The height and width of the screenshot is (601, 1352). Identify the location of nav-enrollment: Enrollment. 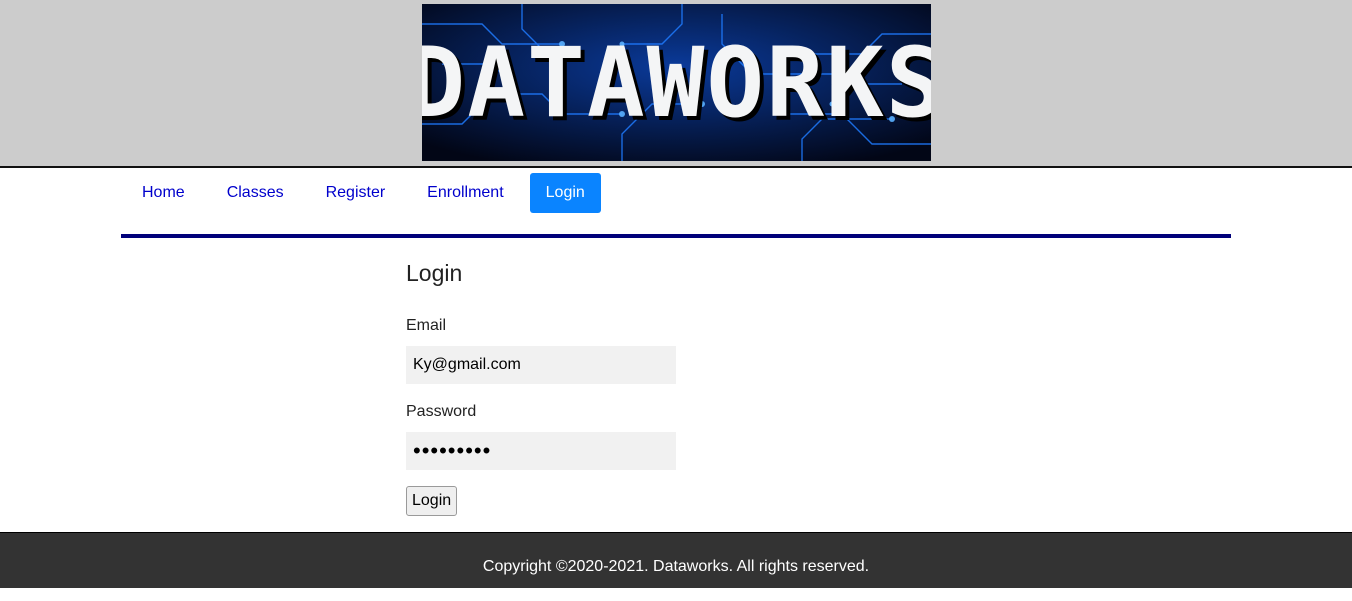
(465, 193).